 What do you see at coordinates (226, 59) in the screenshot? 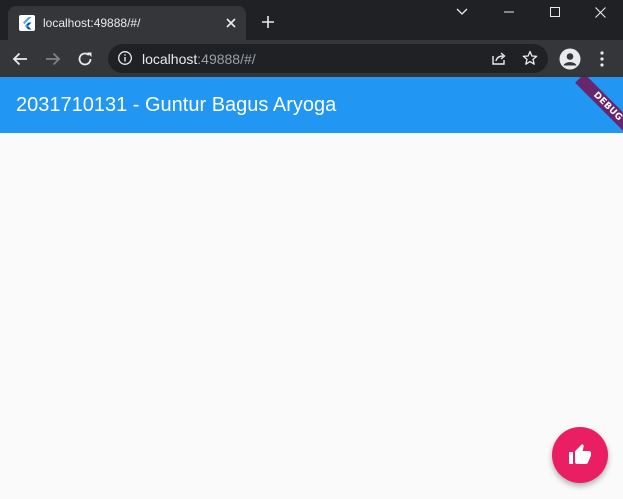
I see `url-path: :49888/#/` at bounding box center [226, 59].